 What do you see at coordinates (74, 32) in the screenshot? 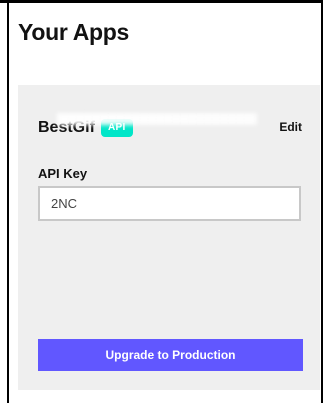
I see `page-title: Your Apps` at bounding box center [74, 32].